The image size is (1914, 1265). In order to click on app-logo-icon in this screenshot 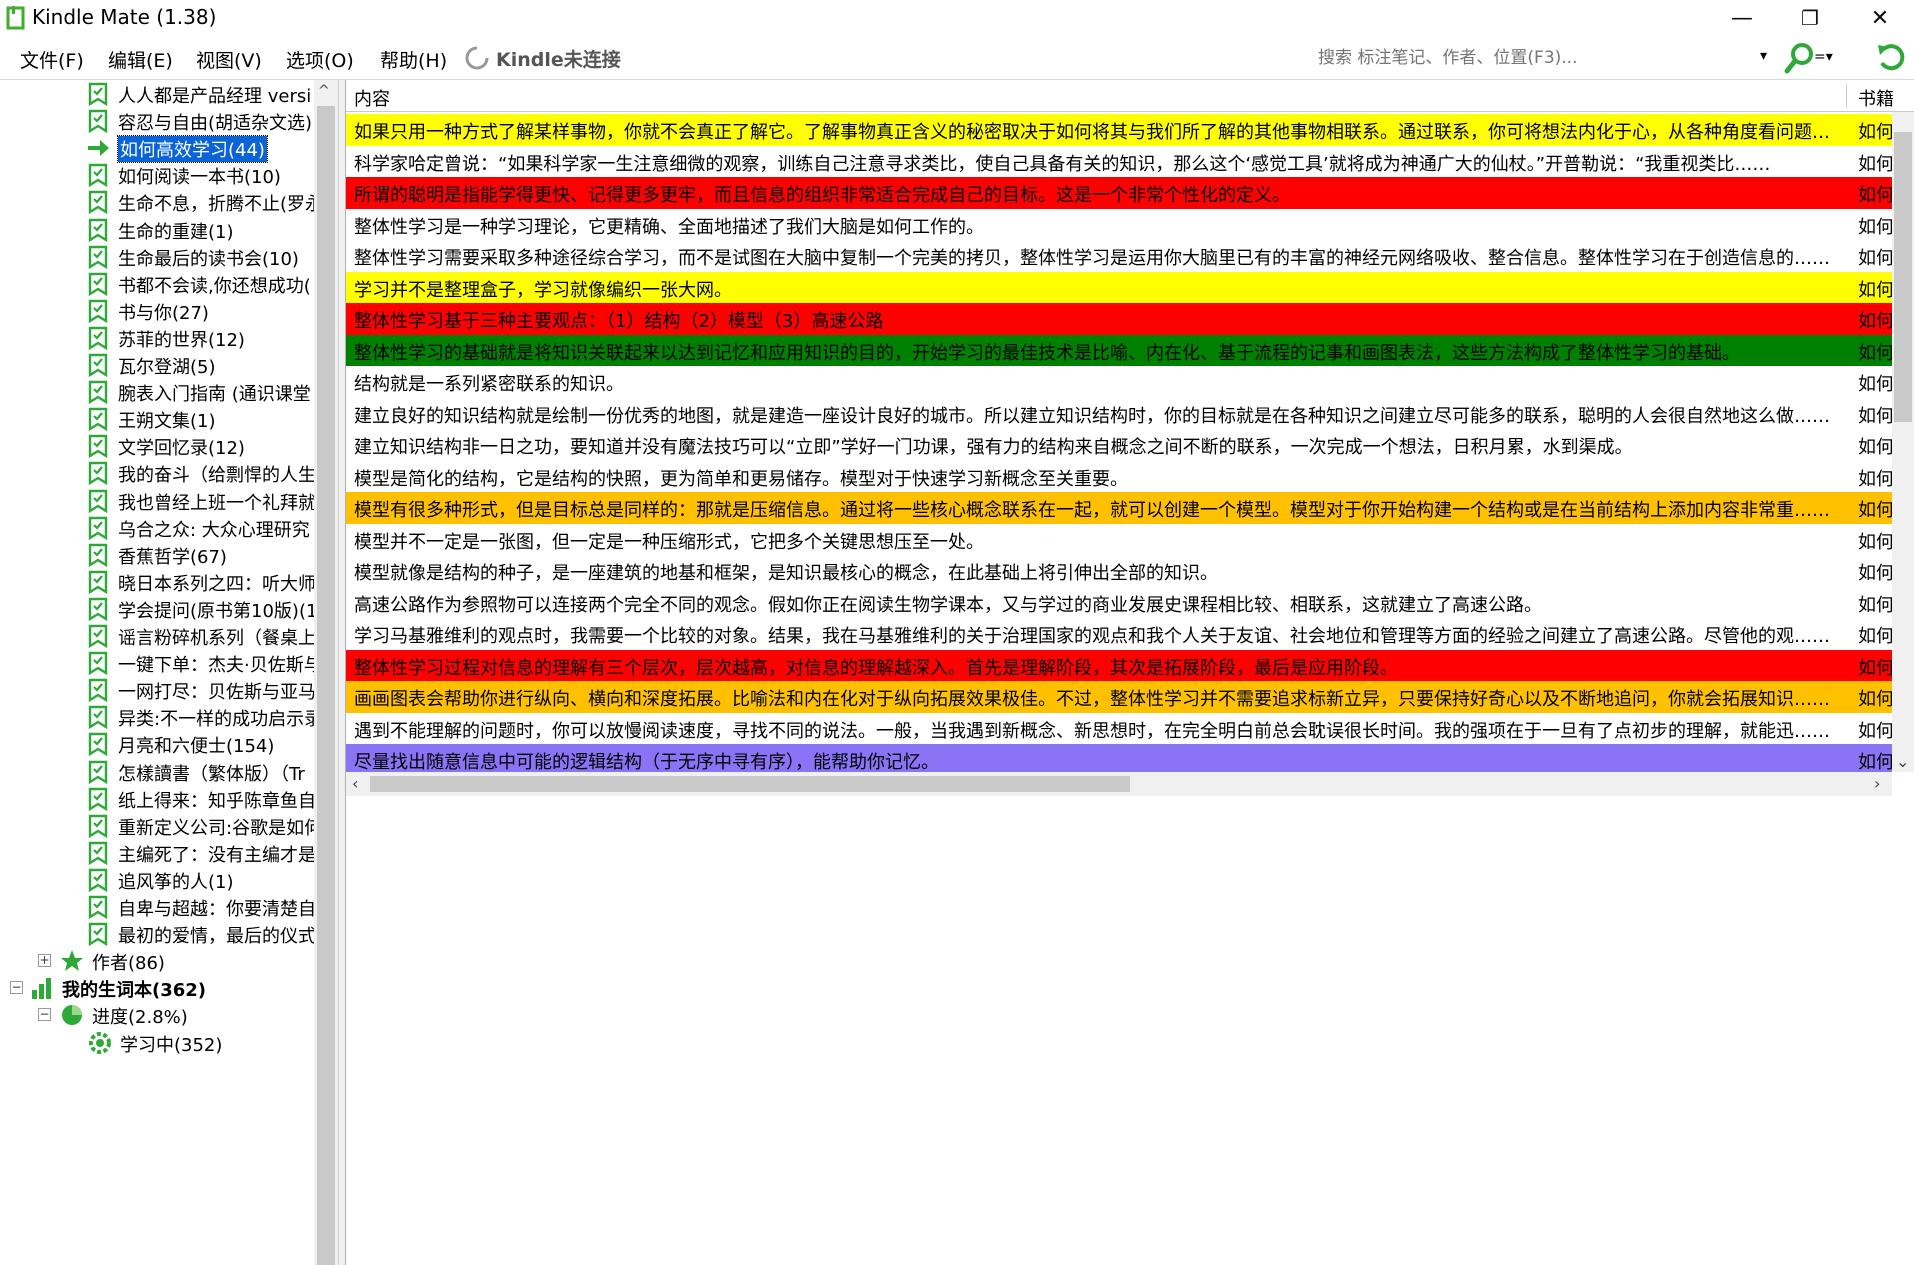, I will do `click(15, 18)`.